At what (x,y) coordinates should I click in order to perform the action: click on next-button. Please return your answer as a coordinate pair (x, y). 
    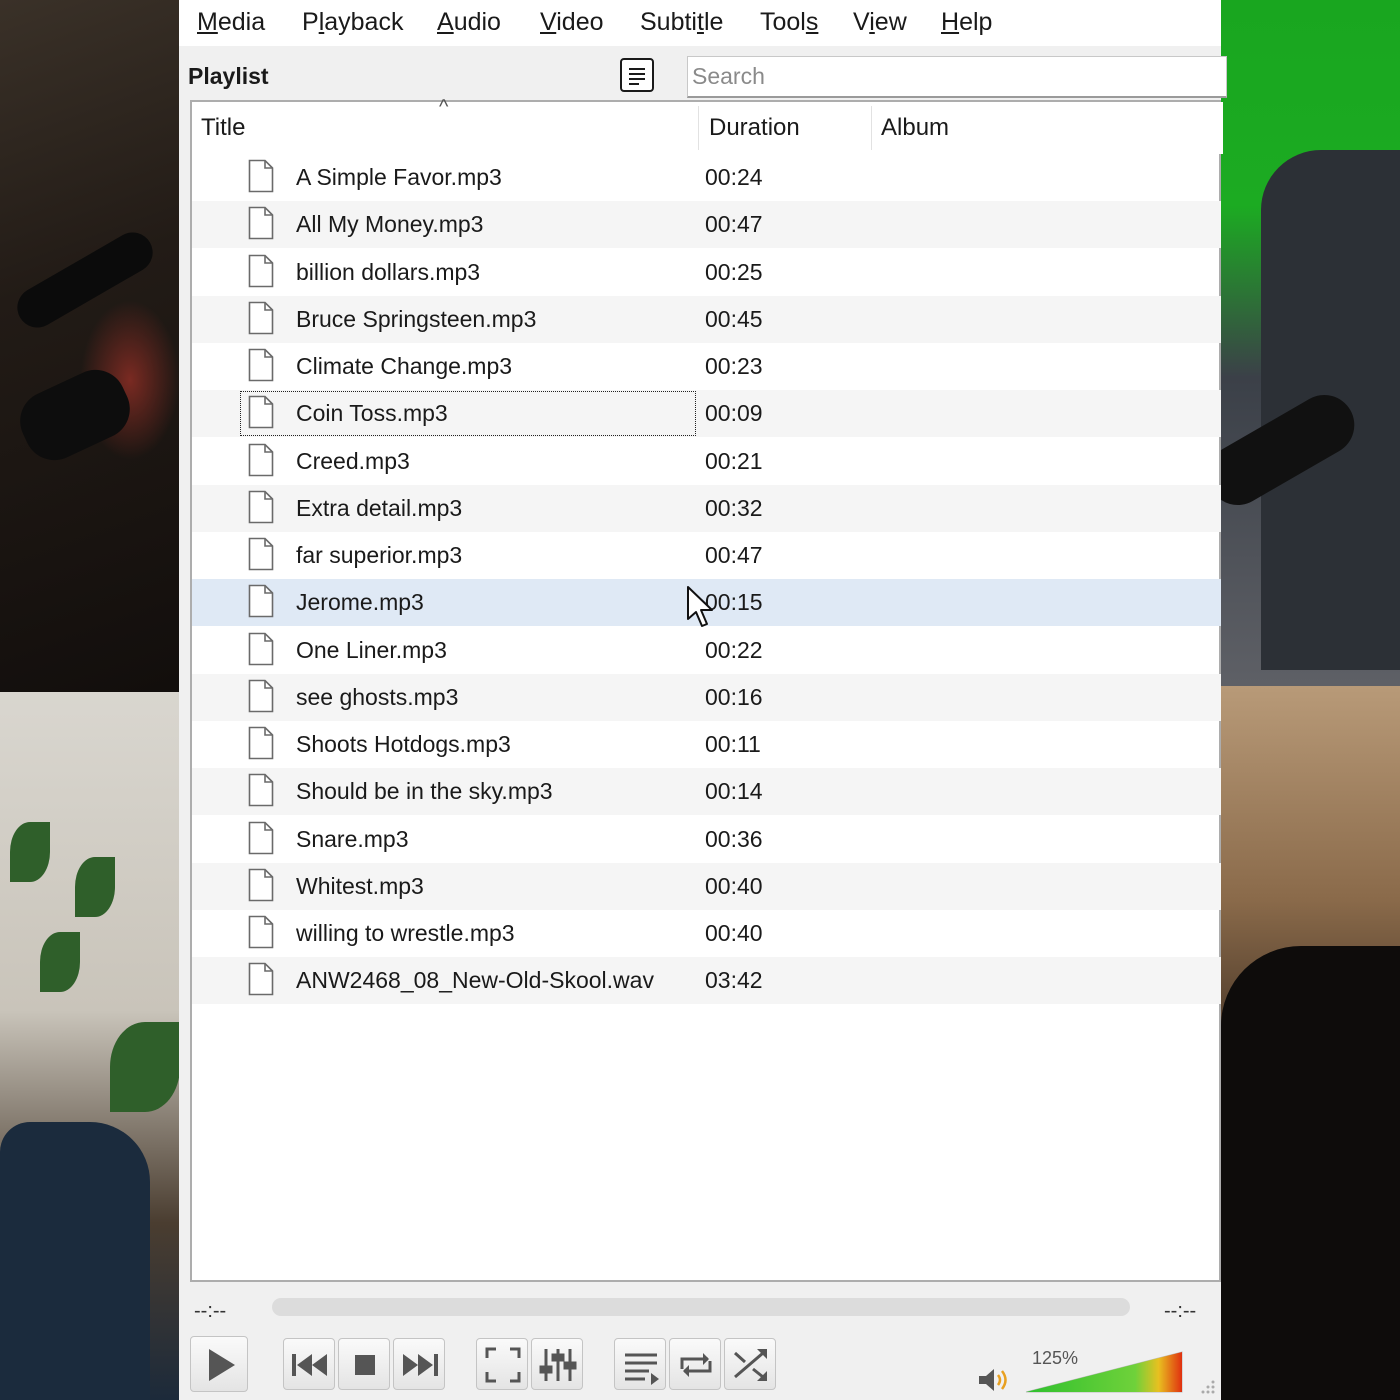
    Looking at the image, I should click on (419, 1364).